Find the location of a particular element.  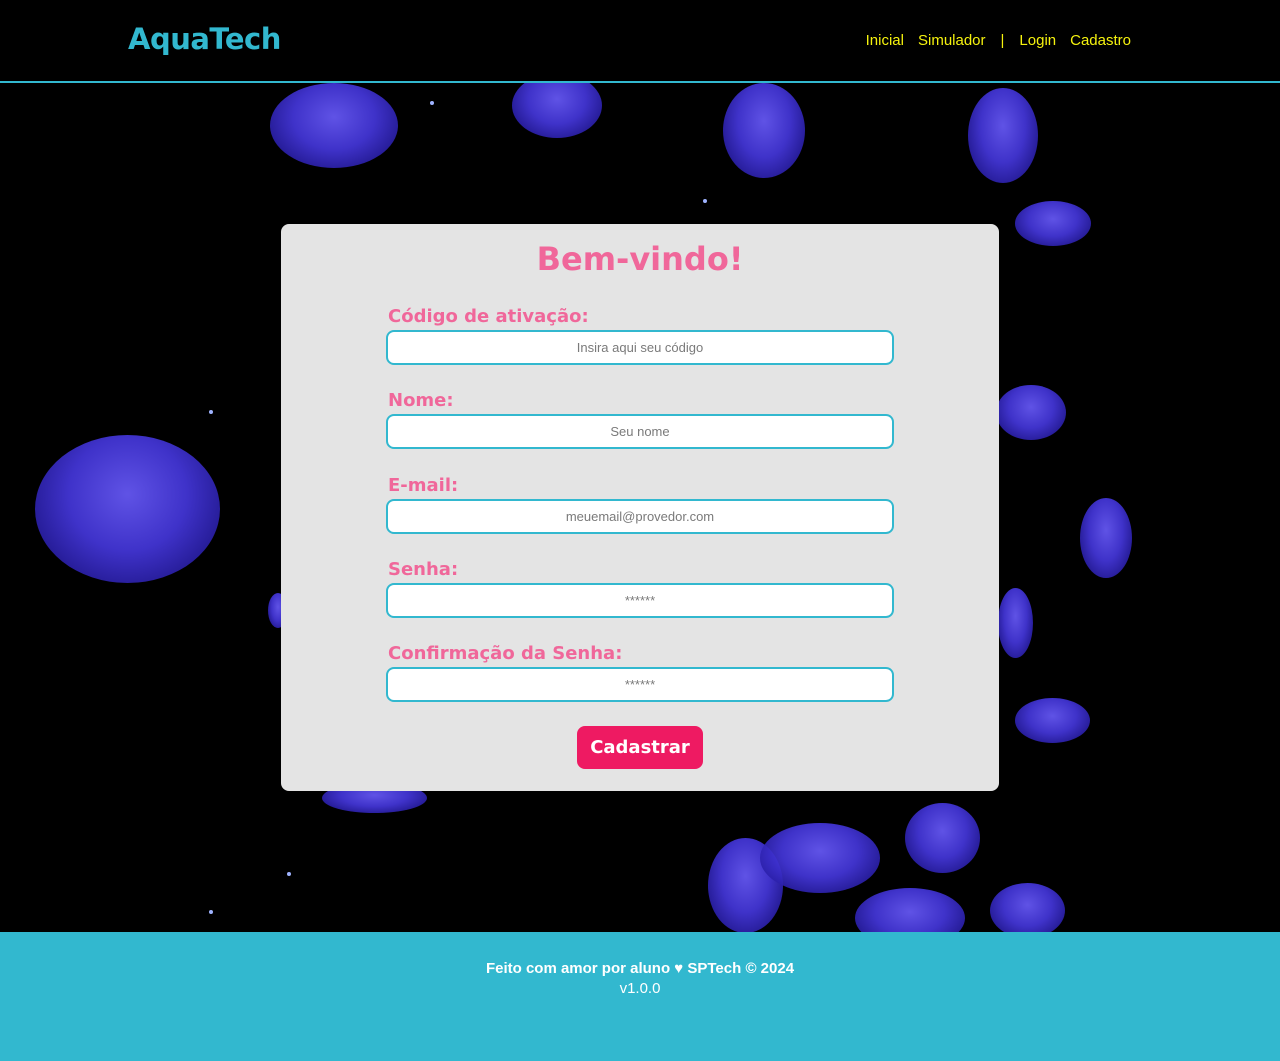

nav-link-simulador: Simulador is located at coordinates (952, 40).